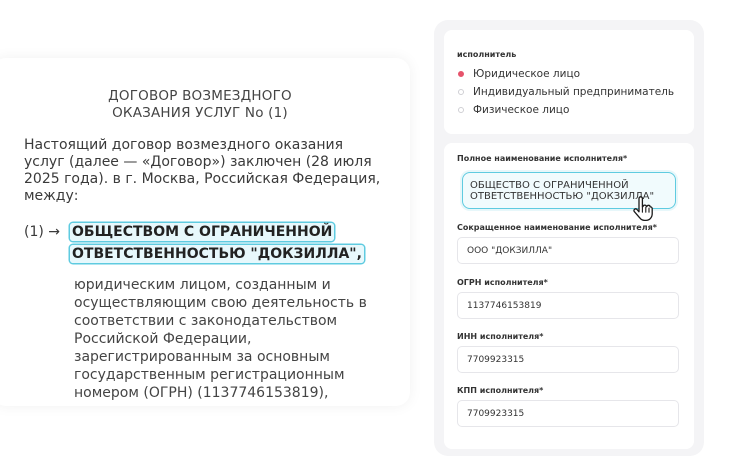 The width and height of the screenshot is (729, 473). I want to click on hand-pointer-icon, so click(643, 209).